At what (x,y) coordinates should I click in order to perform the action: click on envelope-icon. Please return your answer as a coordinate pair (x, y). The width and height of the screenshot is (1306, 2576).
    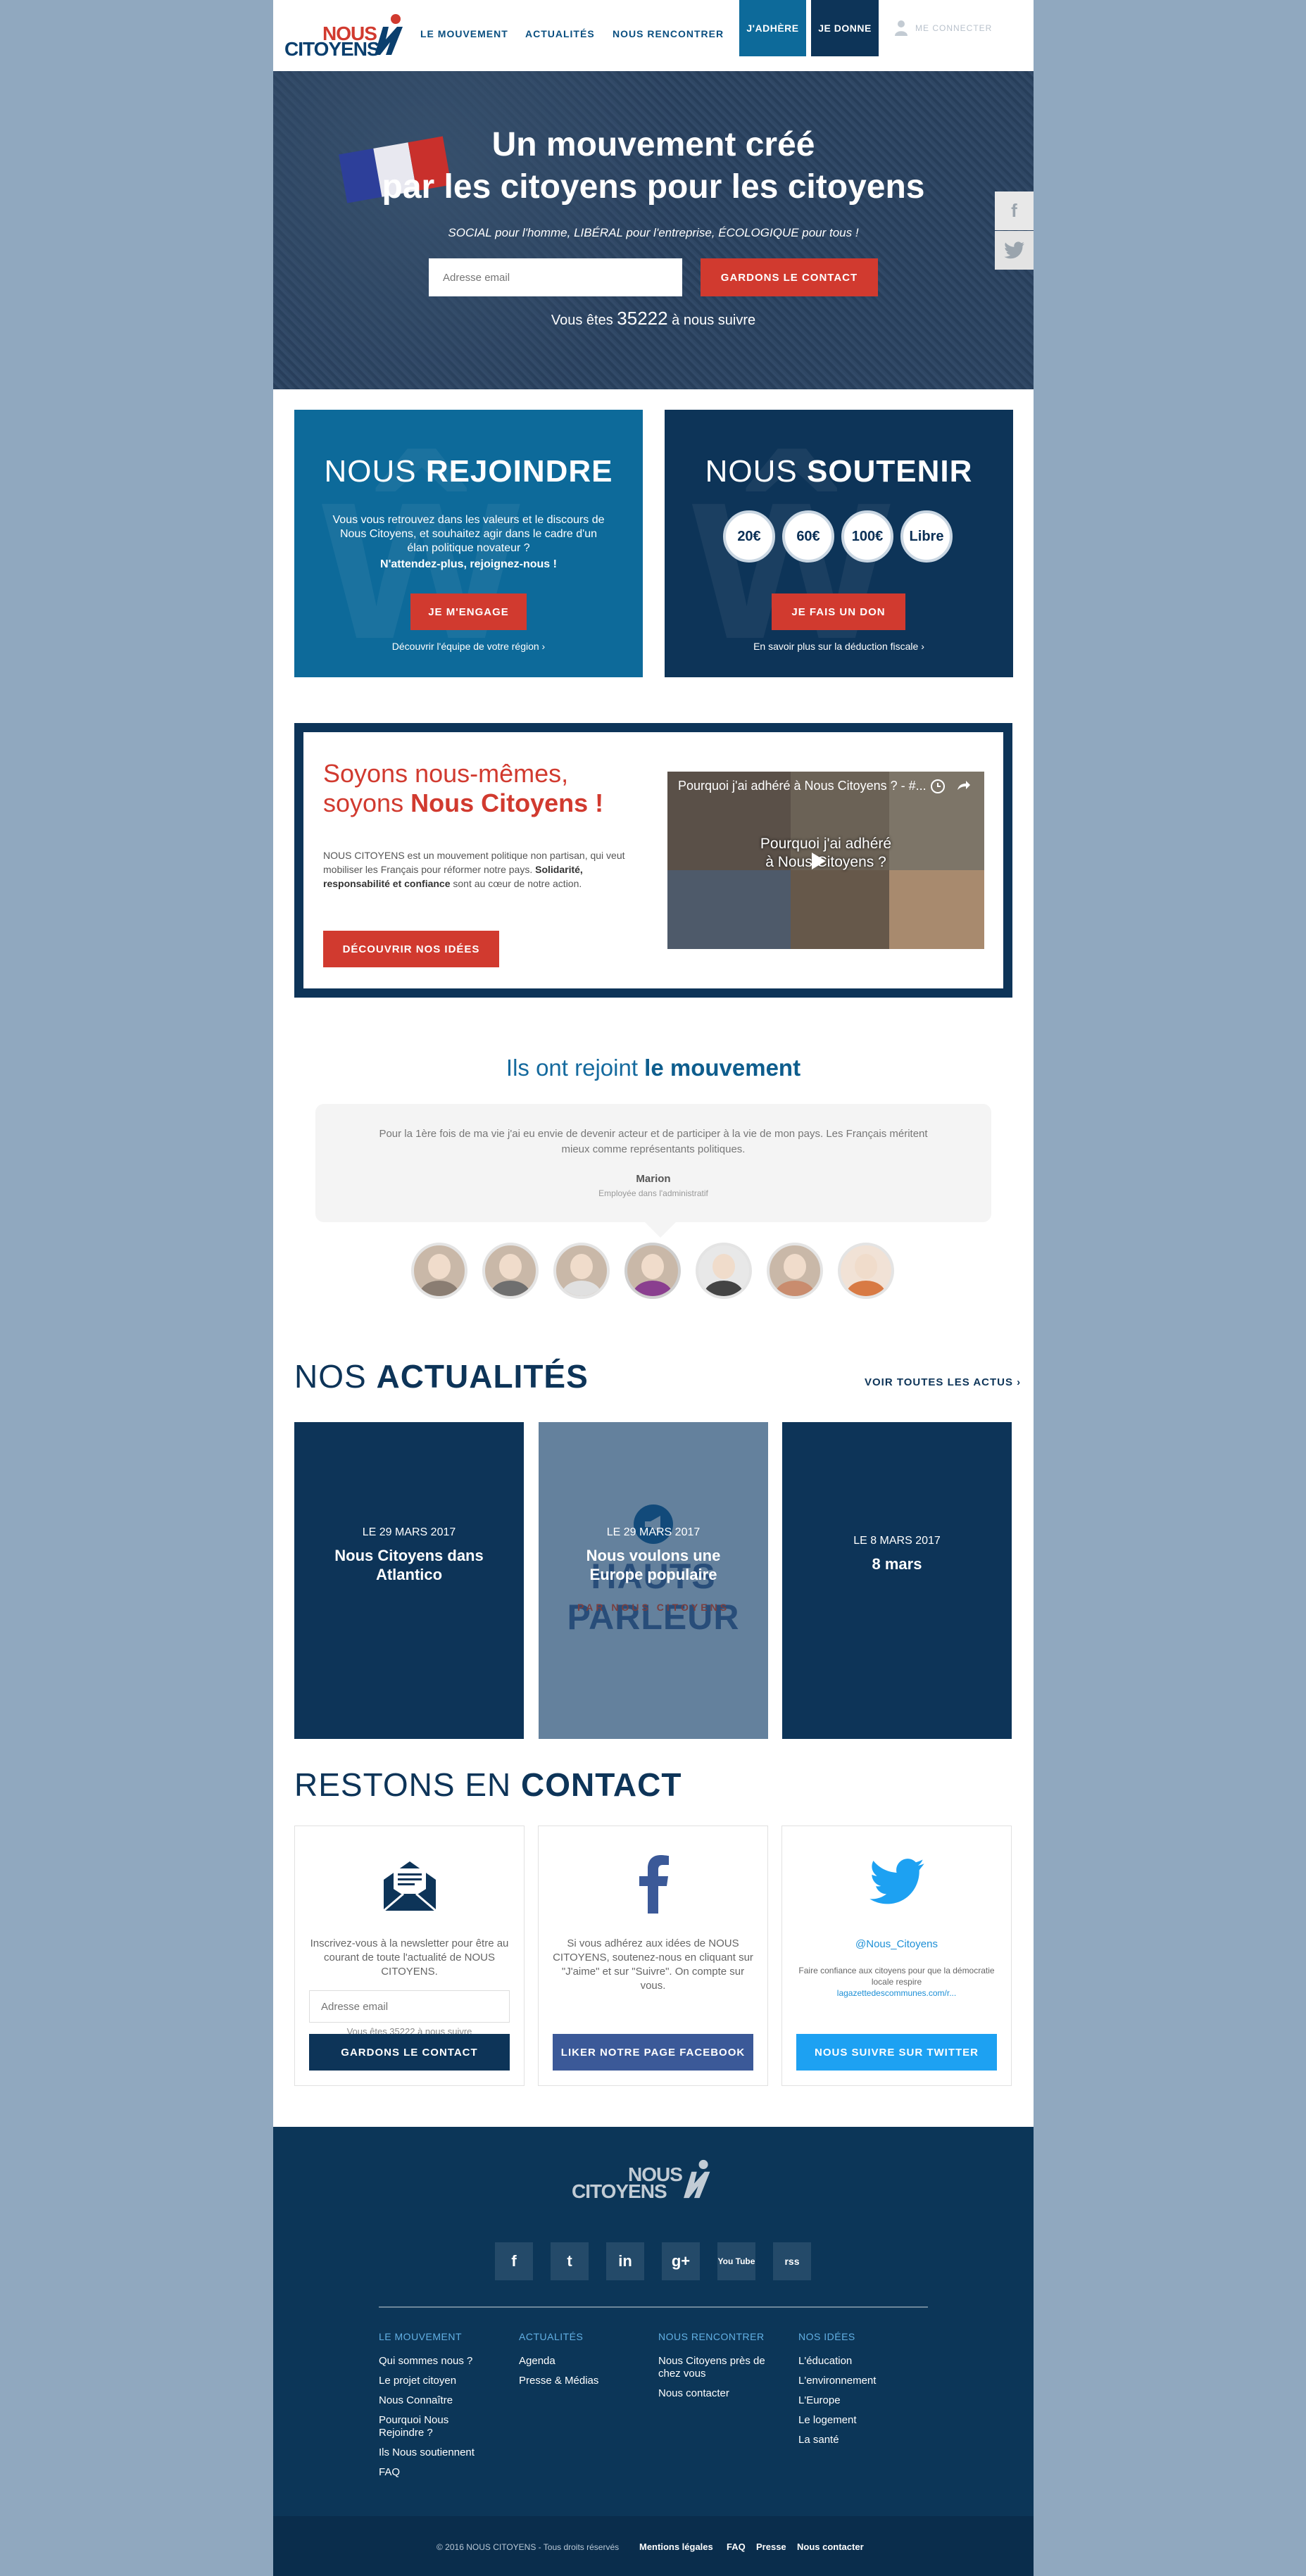
    Looking at the image, I should click on (410, 1886).